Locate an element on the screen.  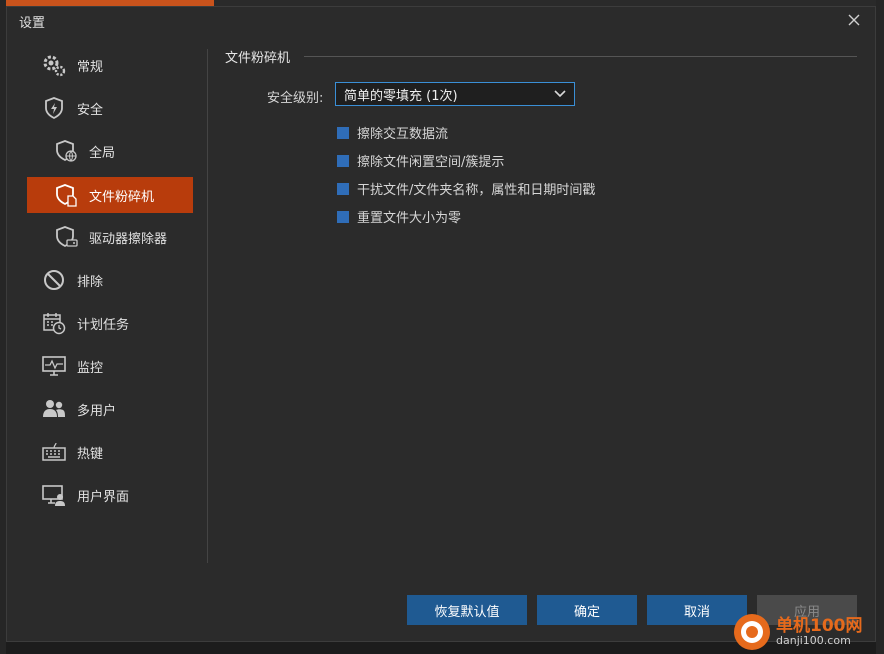
dialog-title: 设置 is located at coordinates (32, 23).